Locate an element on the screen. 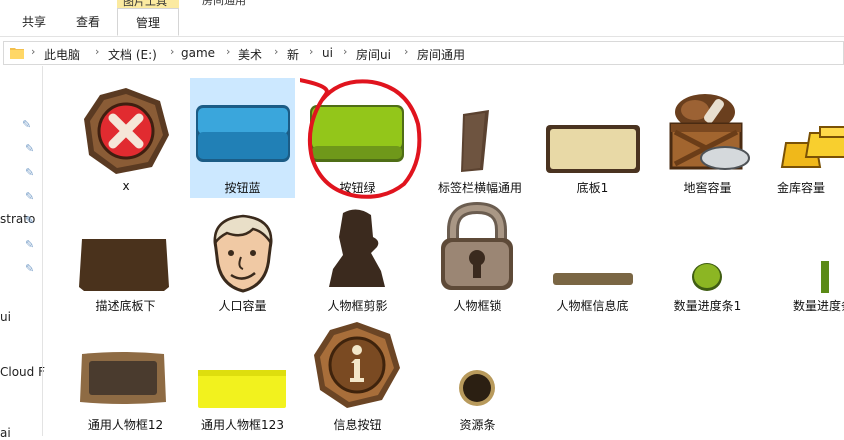  face-avatar-icon is located at coordinates (243, 253).